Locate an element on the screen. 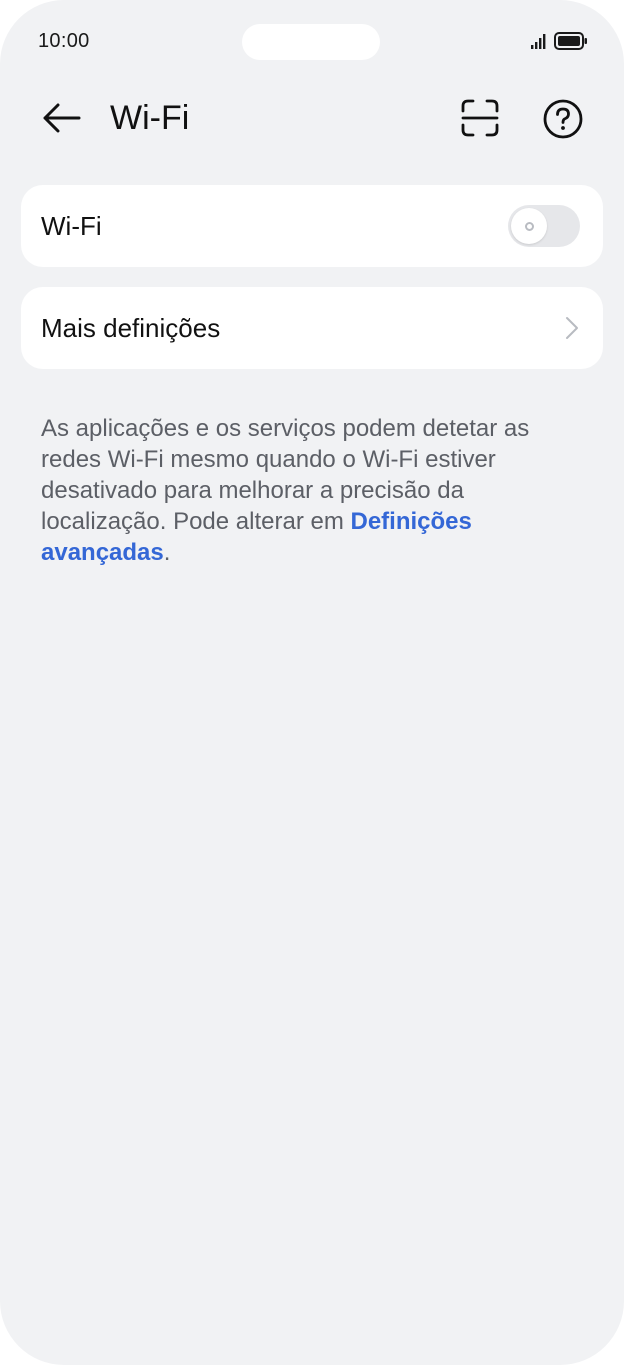  more-settings-row: Mais definições is located at coordinates (312, 328).